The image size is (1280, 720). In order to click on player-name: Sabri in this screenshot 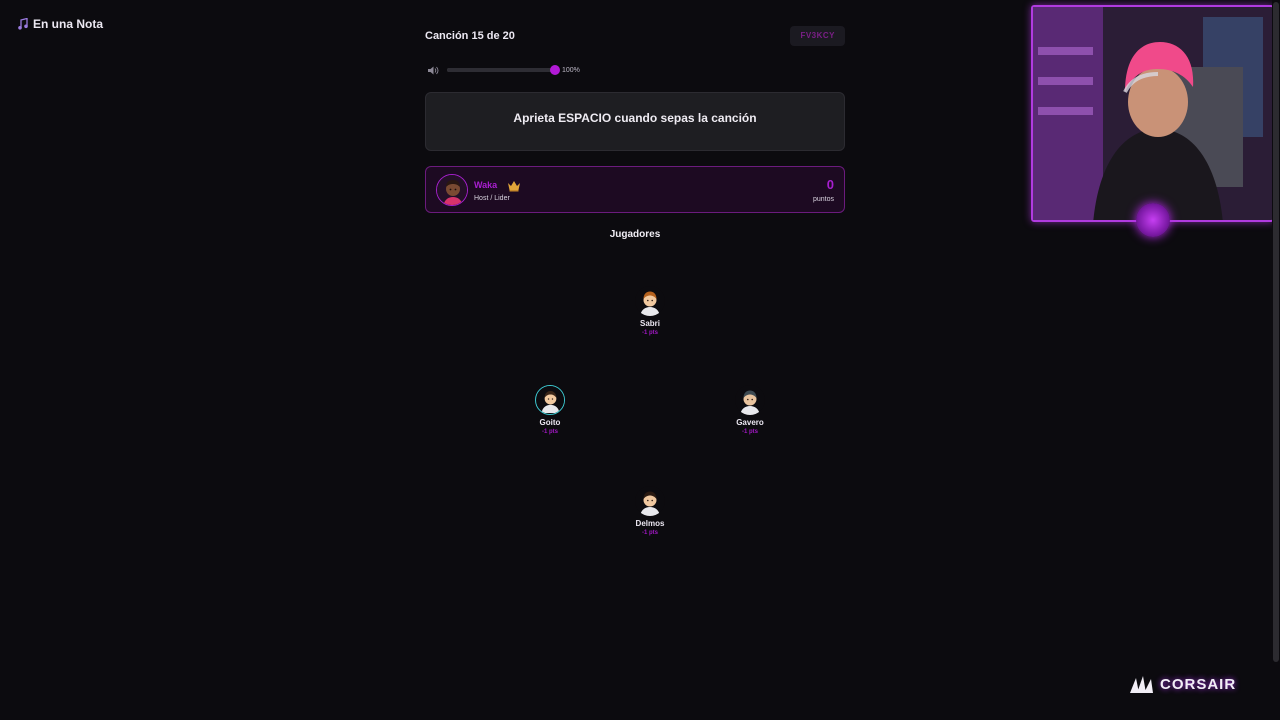, I will do `click(649, 323)`.